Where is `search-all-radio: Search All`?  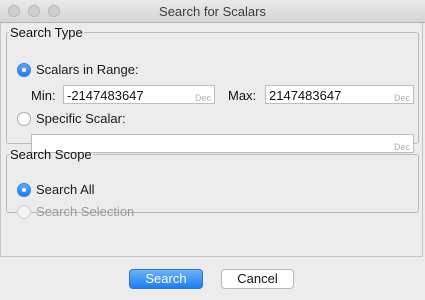 search-all-radio: Search All is located at coordinates (56, 189).